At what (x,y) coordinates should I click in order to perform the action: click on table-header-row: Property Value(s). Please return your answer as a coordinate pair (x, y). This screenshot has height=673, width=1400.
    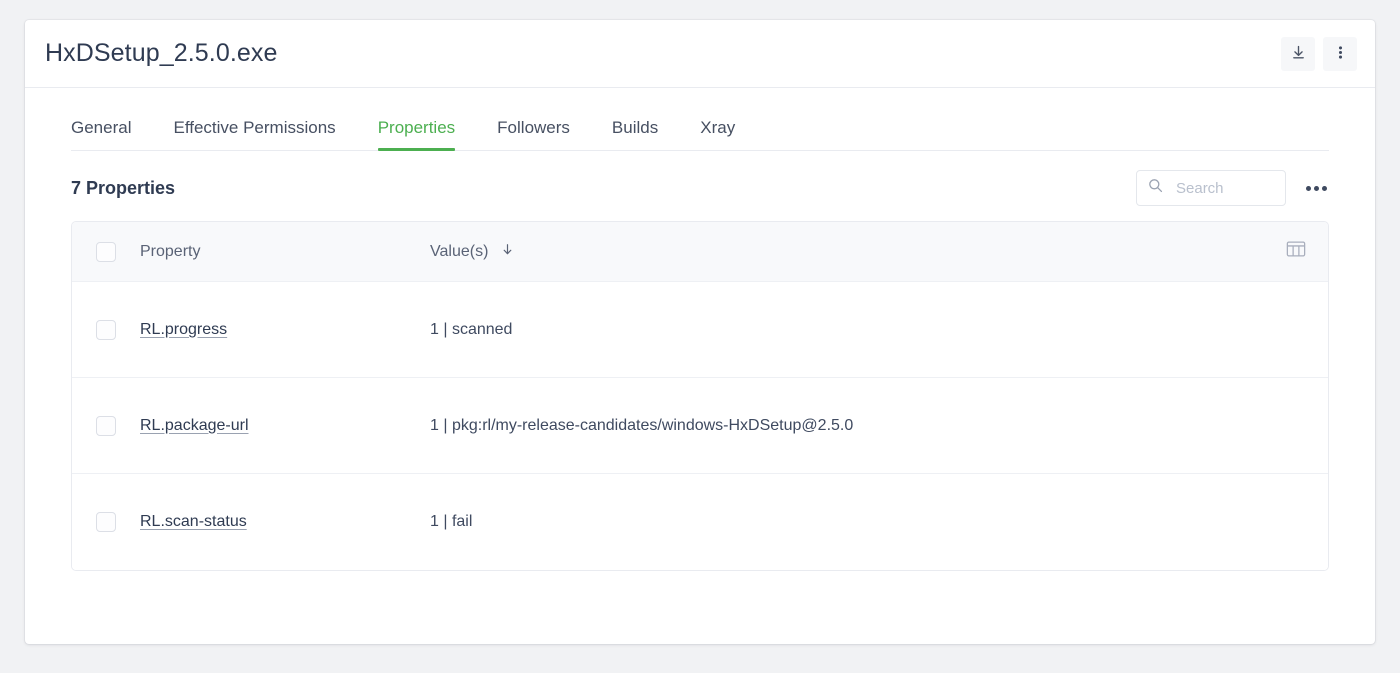
    Looking at the image, I should click on (700, 252).